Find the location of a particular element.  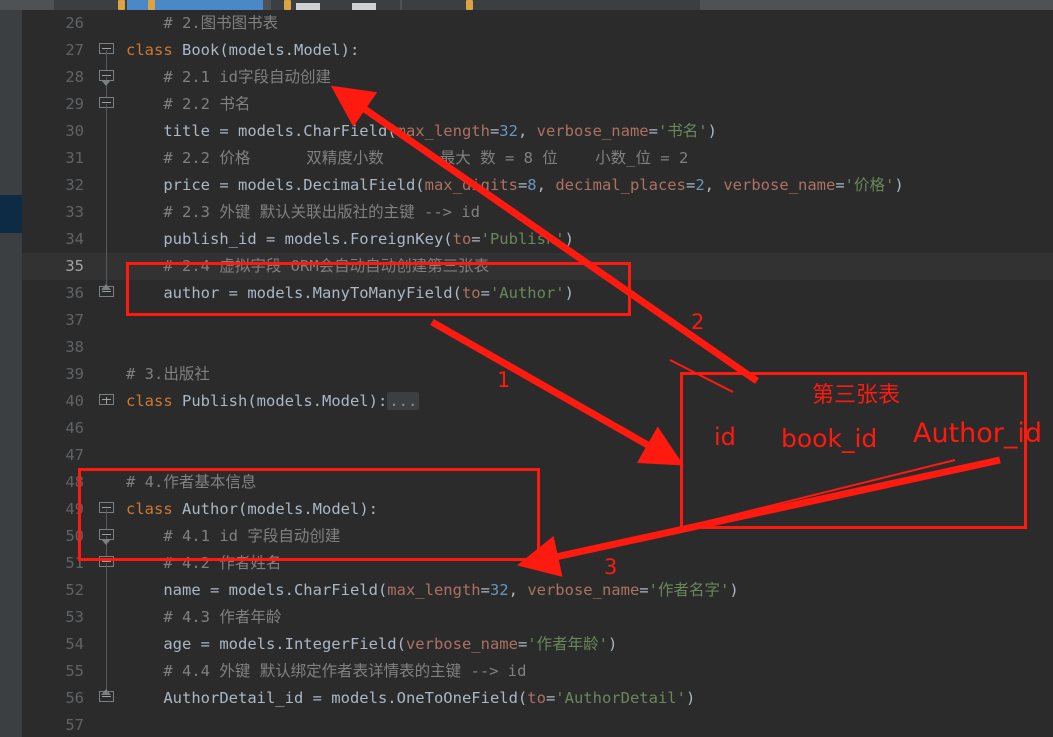

bookmark-marker is located at coordinates (11, 214).